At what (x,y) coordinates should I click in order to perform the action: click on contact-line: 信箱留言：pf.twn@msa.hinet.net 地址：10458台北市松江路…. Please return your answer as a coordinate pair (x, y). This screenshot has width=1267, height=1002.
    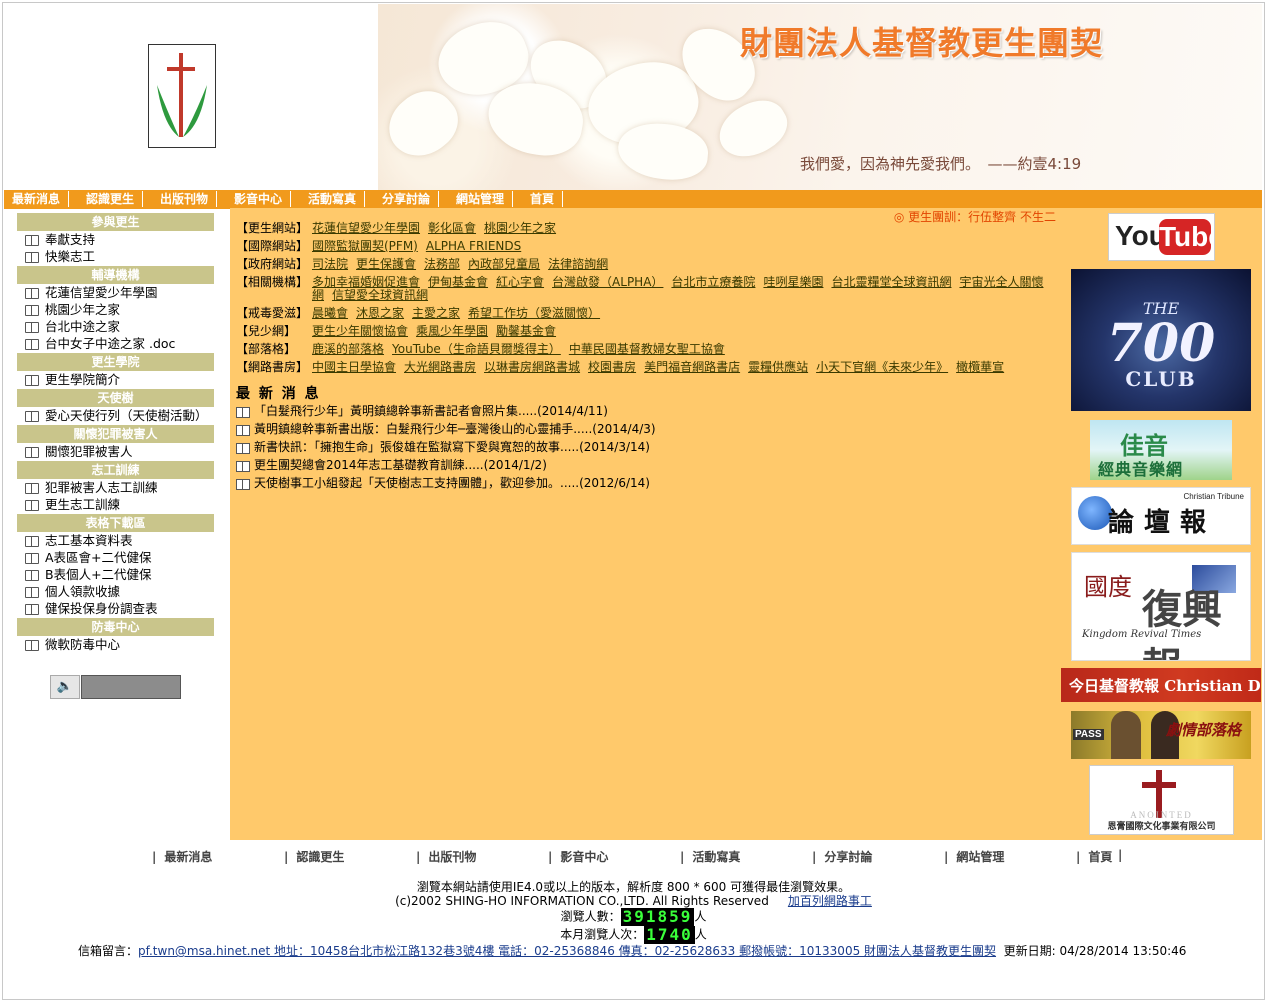
    Looking at the image, I should click on (632, 950).